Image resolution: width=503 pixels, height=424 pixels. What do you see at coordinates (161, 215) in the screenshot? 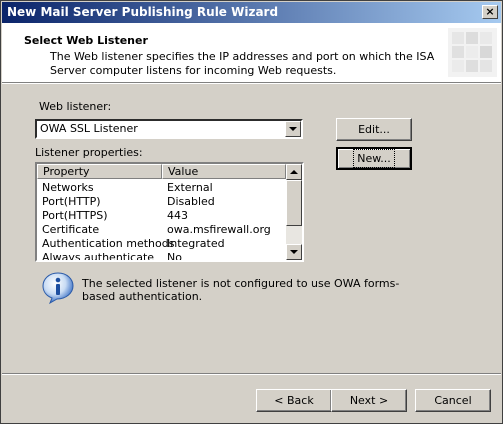
I see `list-item: Port(HTTPS) 443` at bounding box center [161, 215].